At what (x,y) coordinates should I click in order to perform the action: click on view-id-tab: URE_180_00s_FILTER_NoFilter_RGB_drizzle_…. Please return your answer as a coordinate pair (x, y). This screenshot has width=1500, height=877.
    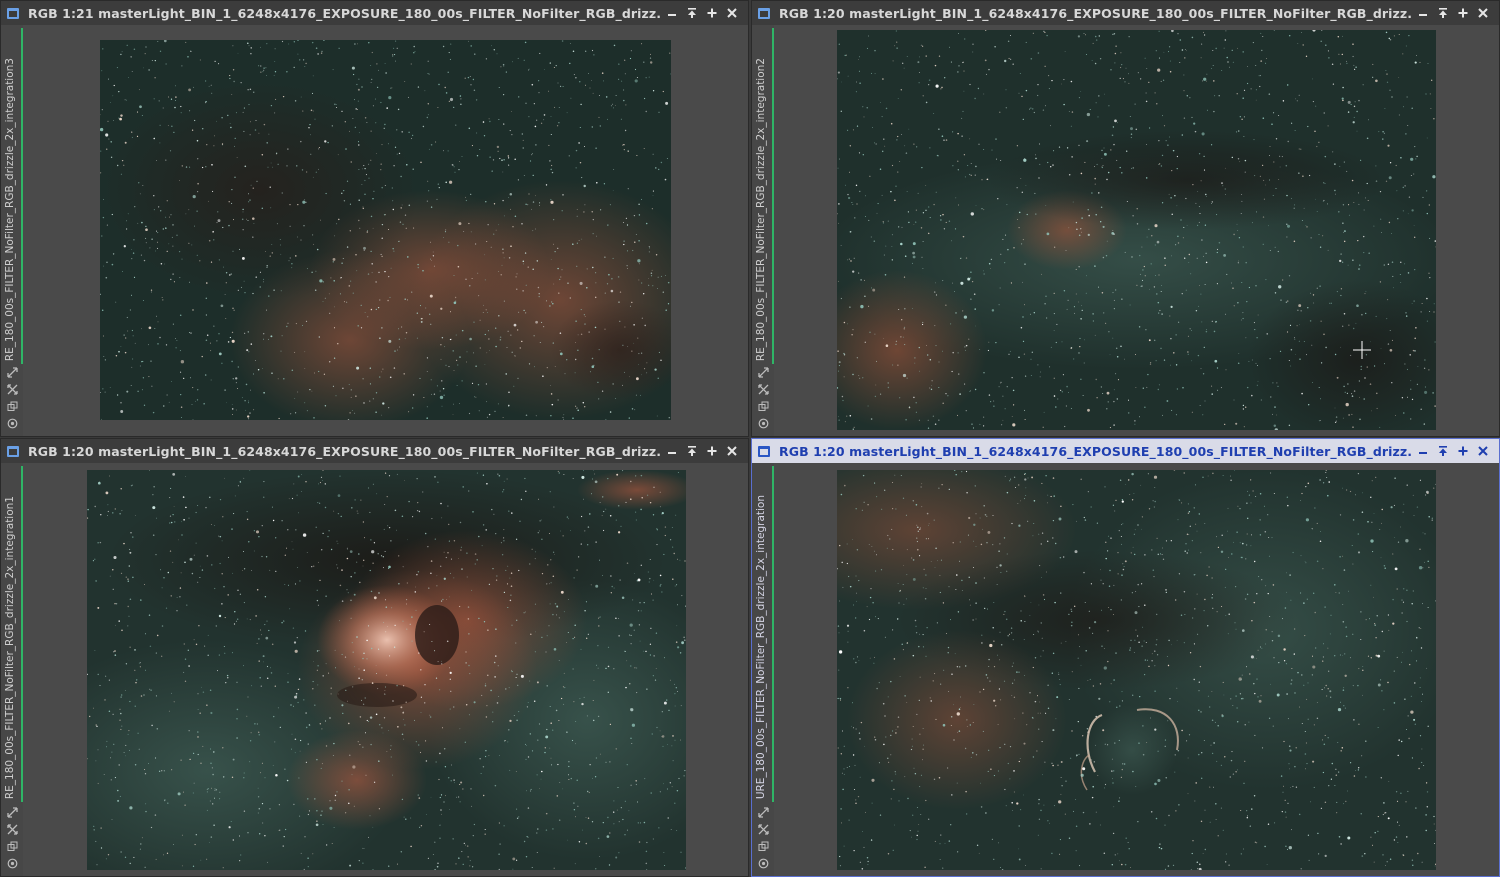
    Looking at the image, I should click on (762, 634).